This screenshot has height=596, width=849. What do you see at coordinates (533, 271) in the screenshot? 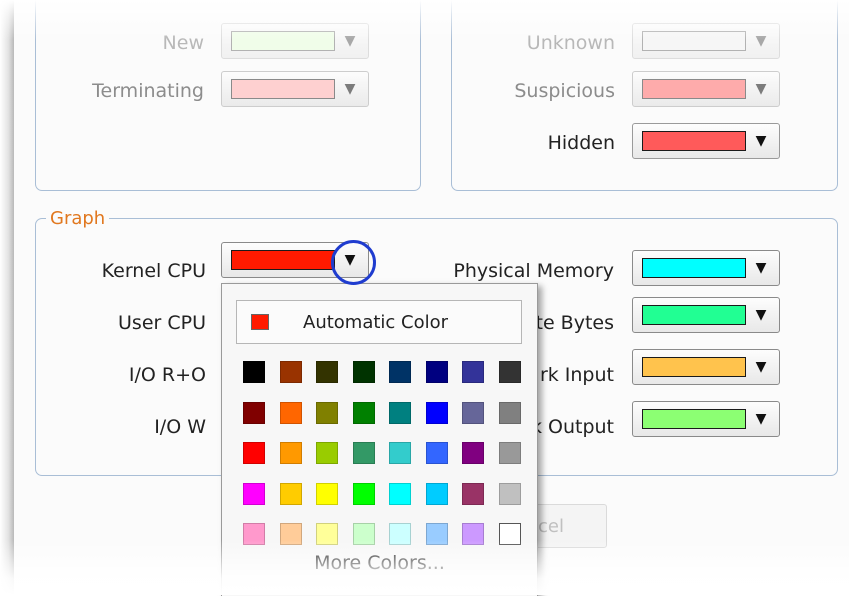
I see `label-physical-memory: Physical Memory` at bounding box center [533, 271].